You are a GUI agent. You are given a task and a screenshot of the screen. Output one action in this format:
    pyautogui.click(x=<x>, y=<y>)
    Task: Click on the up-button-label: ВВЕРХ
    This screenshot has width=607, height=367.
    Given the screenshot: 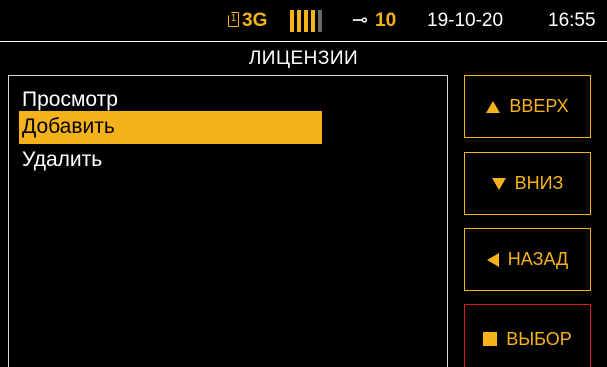 What is the action you would take?
    pyautogui.click(x=539, y=106)
    